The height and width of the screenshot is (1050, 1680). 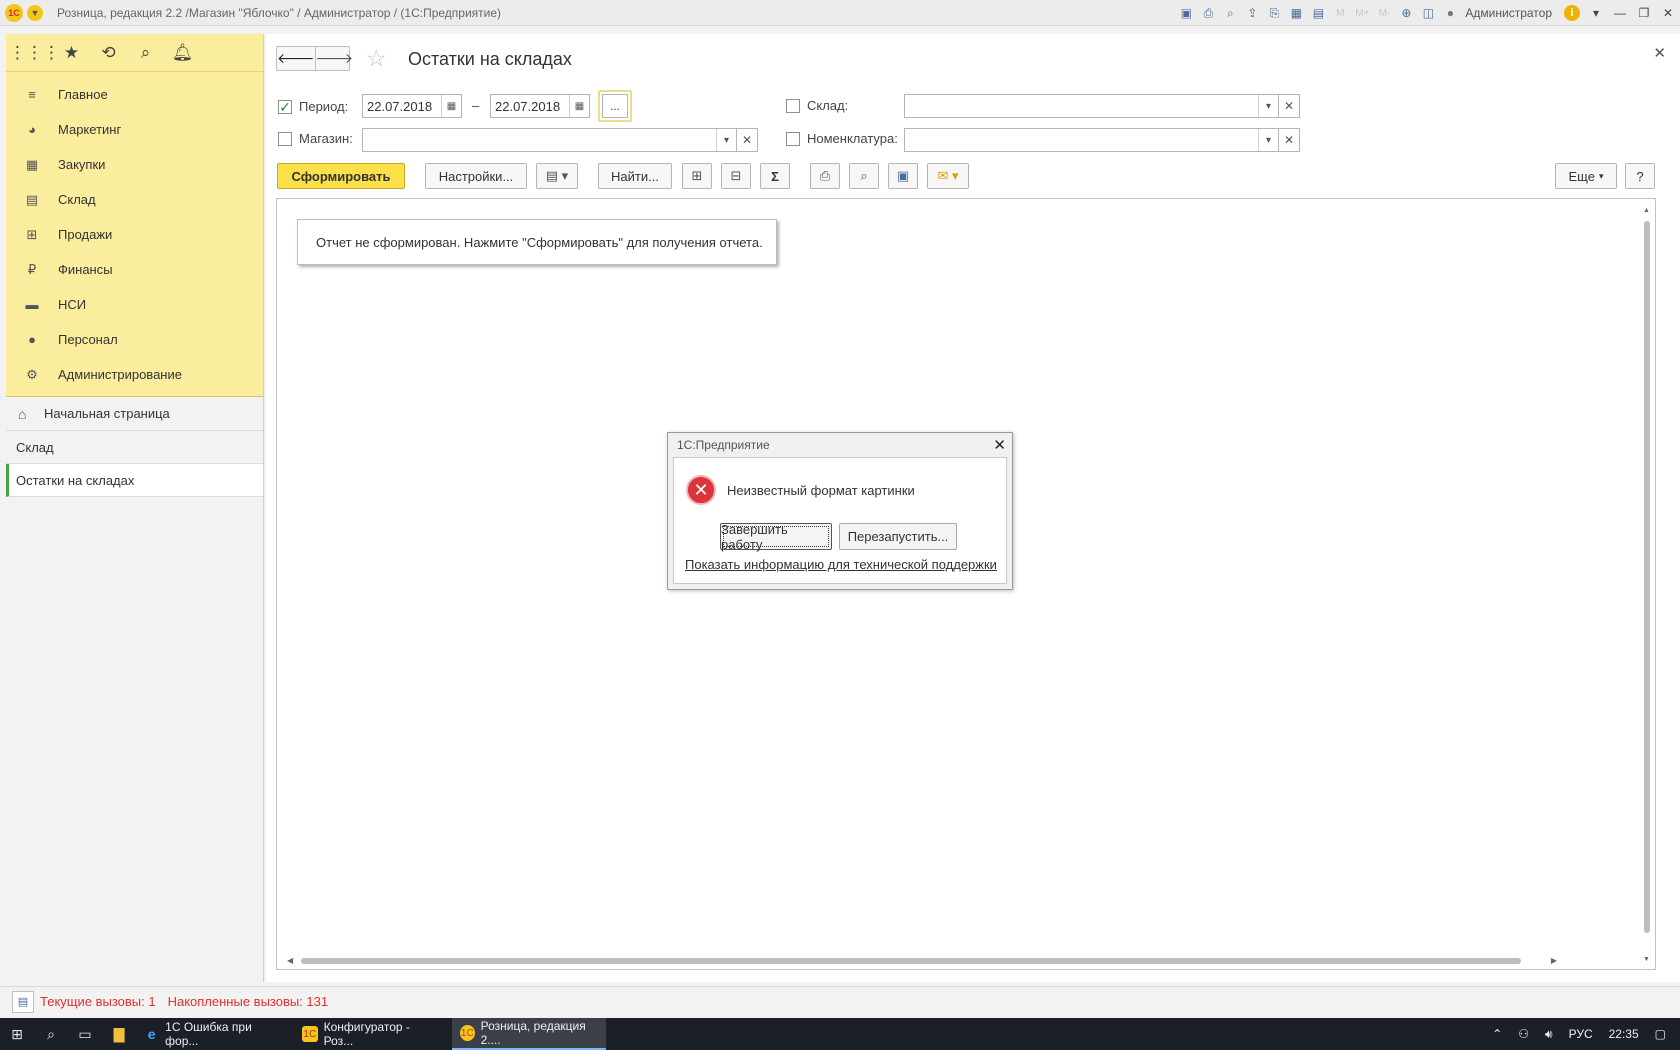 What do you see at coordinates (1624, 1034) in the screenshot?
I see `clock: 22:35` at bounding box center [1624, 1034].